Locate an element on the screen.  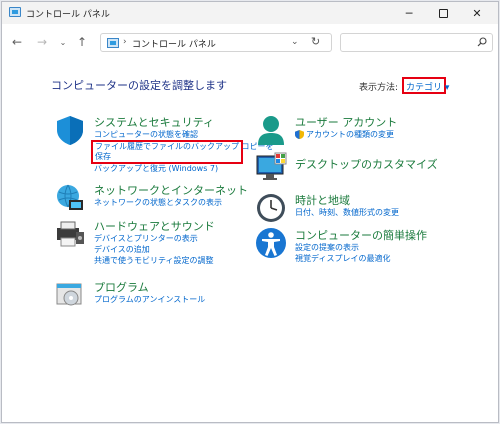
user-icon is located at coordinates (271, 130).